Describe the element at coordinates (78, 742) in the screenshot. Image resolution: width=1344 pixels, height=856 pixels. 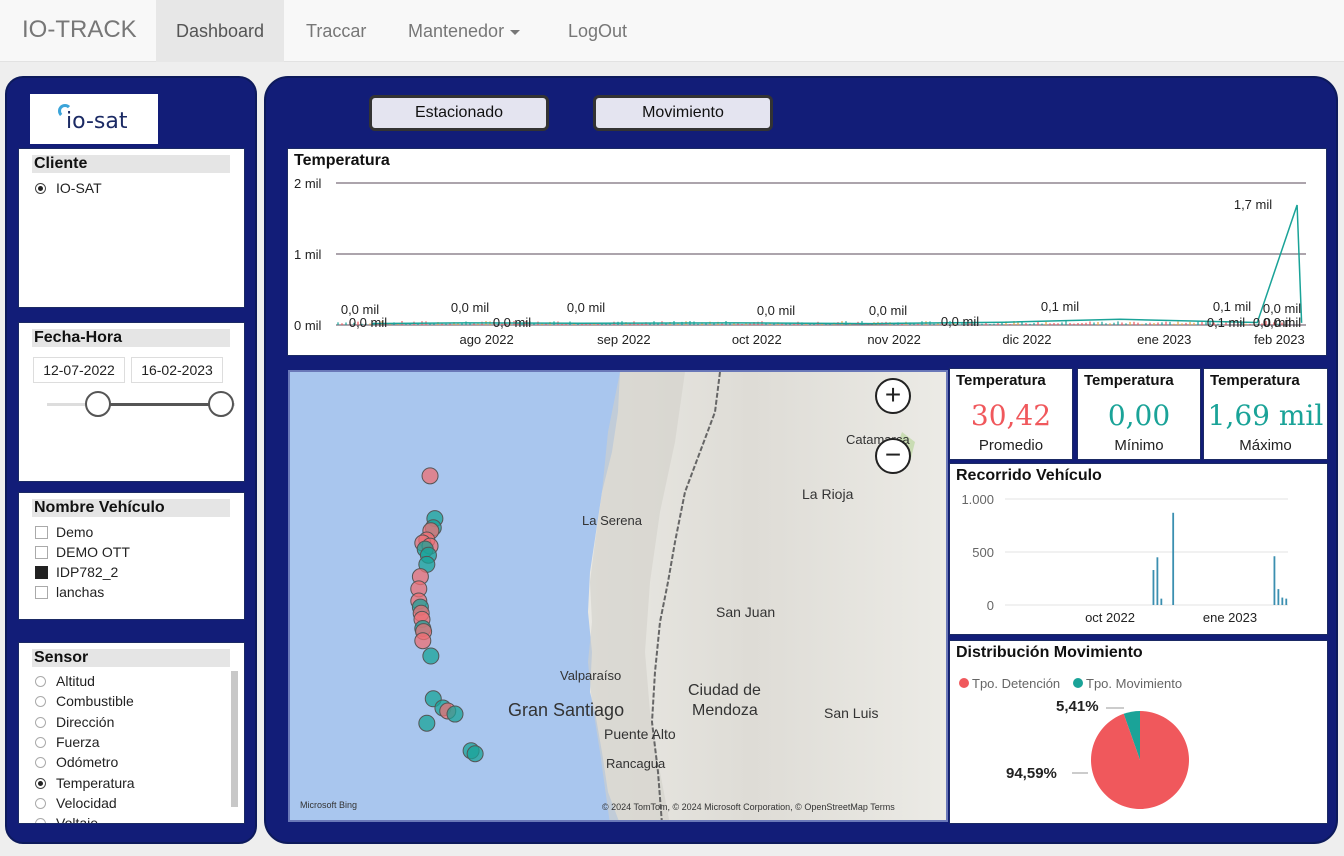
I see `sensor-option-label: Fuerza` at that location.